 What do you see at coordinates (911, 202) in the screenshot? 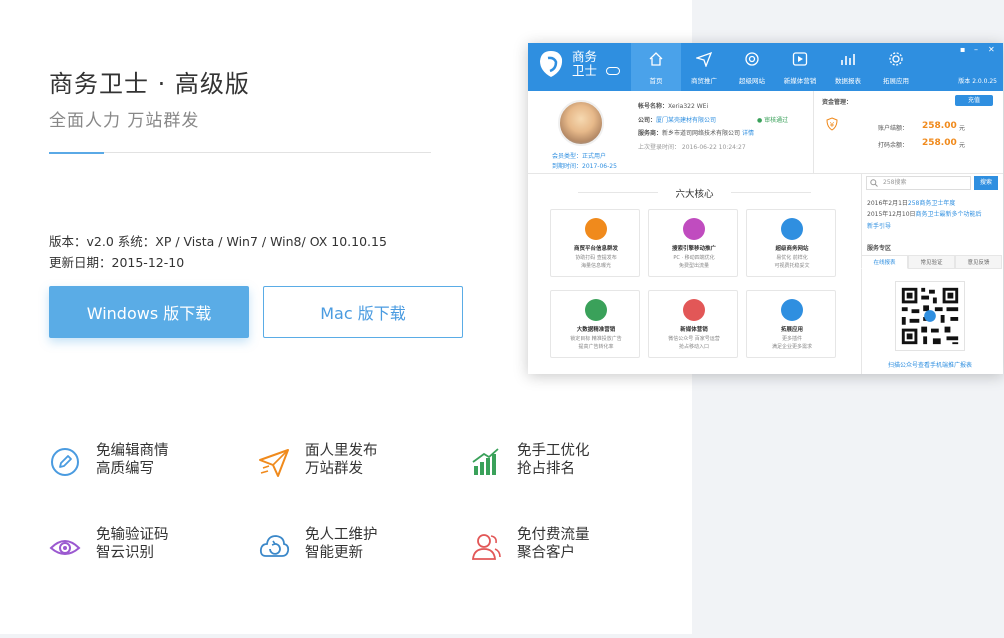
I see `news-item: 2016年2月1日258商务卫士年度` at bounding box center [911, 202].